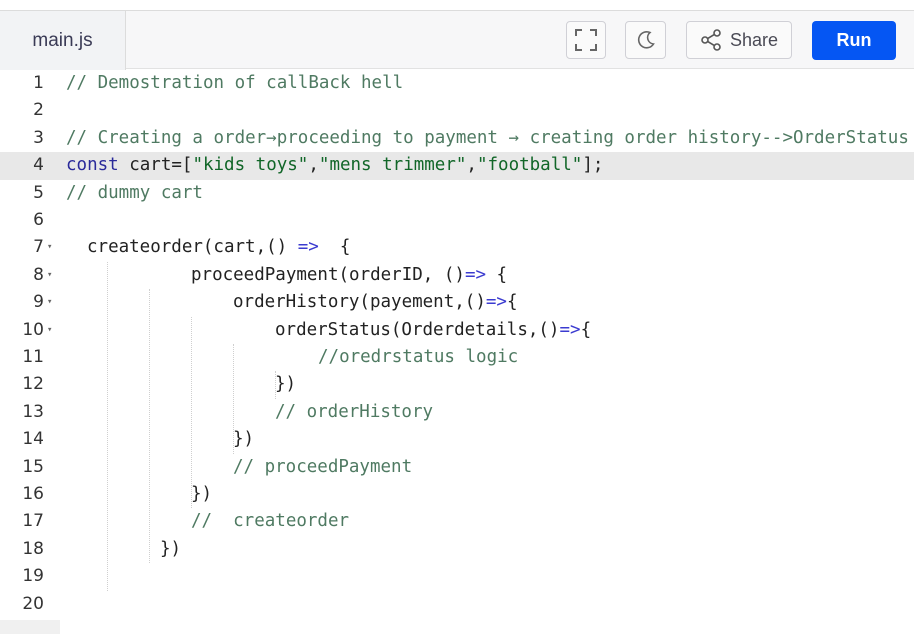 The image size is (914, 634). I want to click on run-button: Run, so click(854, 40).